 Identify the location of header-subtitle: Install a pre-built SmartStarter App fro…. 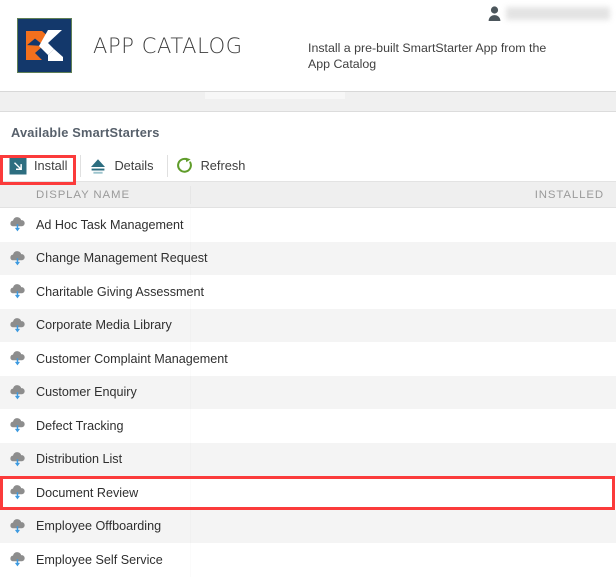
(427, 56).